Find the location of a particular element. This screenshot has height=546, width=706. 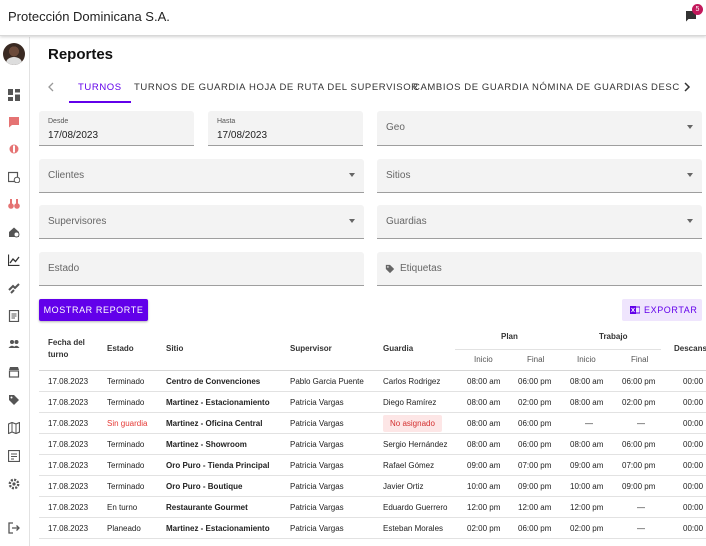

cell-plan-inicio: 02:00 pm is located at coordinates (484, 528).